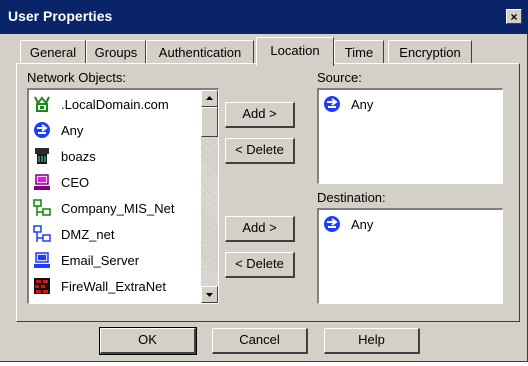 Image resolution: width=528 pixels, height=366 pixels. Describe the element at coordinates (514, 16) in the screenshot. I see `close-icon: ×` at that location.